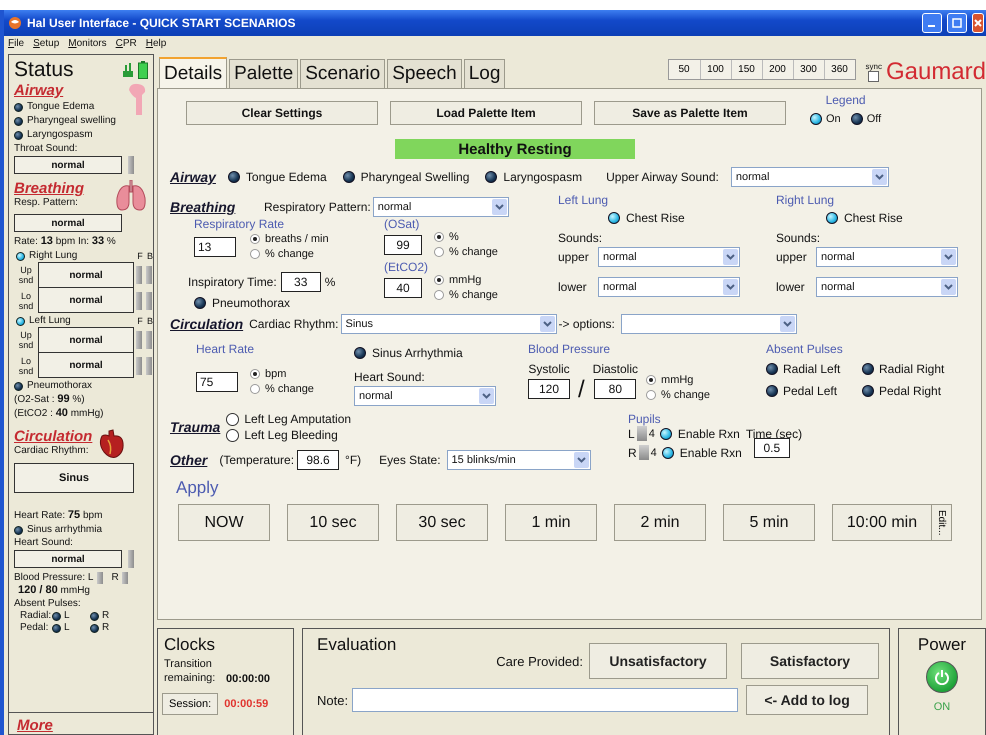 The image size is (986, 735). What do you see at coordinates (442, 522) in the screenshot?
I see `apply-button: 30 sec` at bounding box center [442, 522].